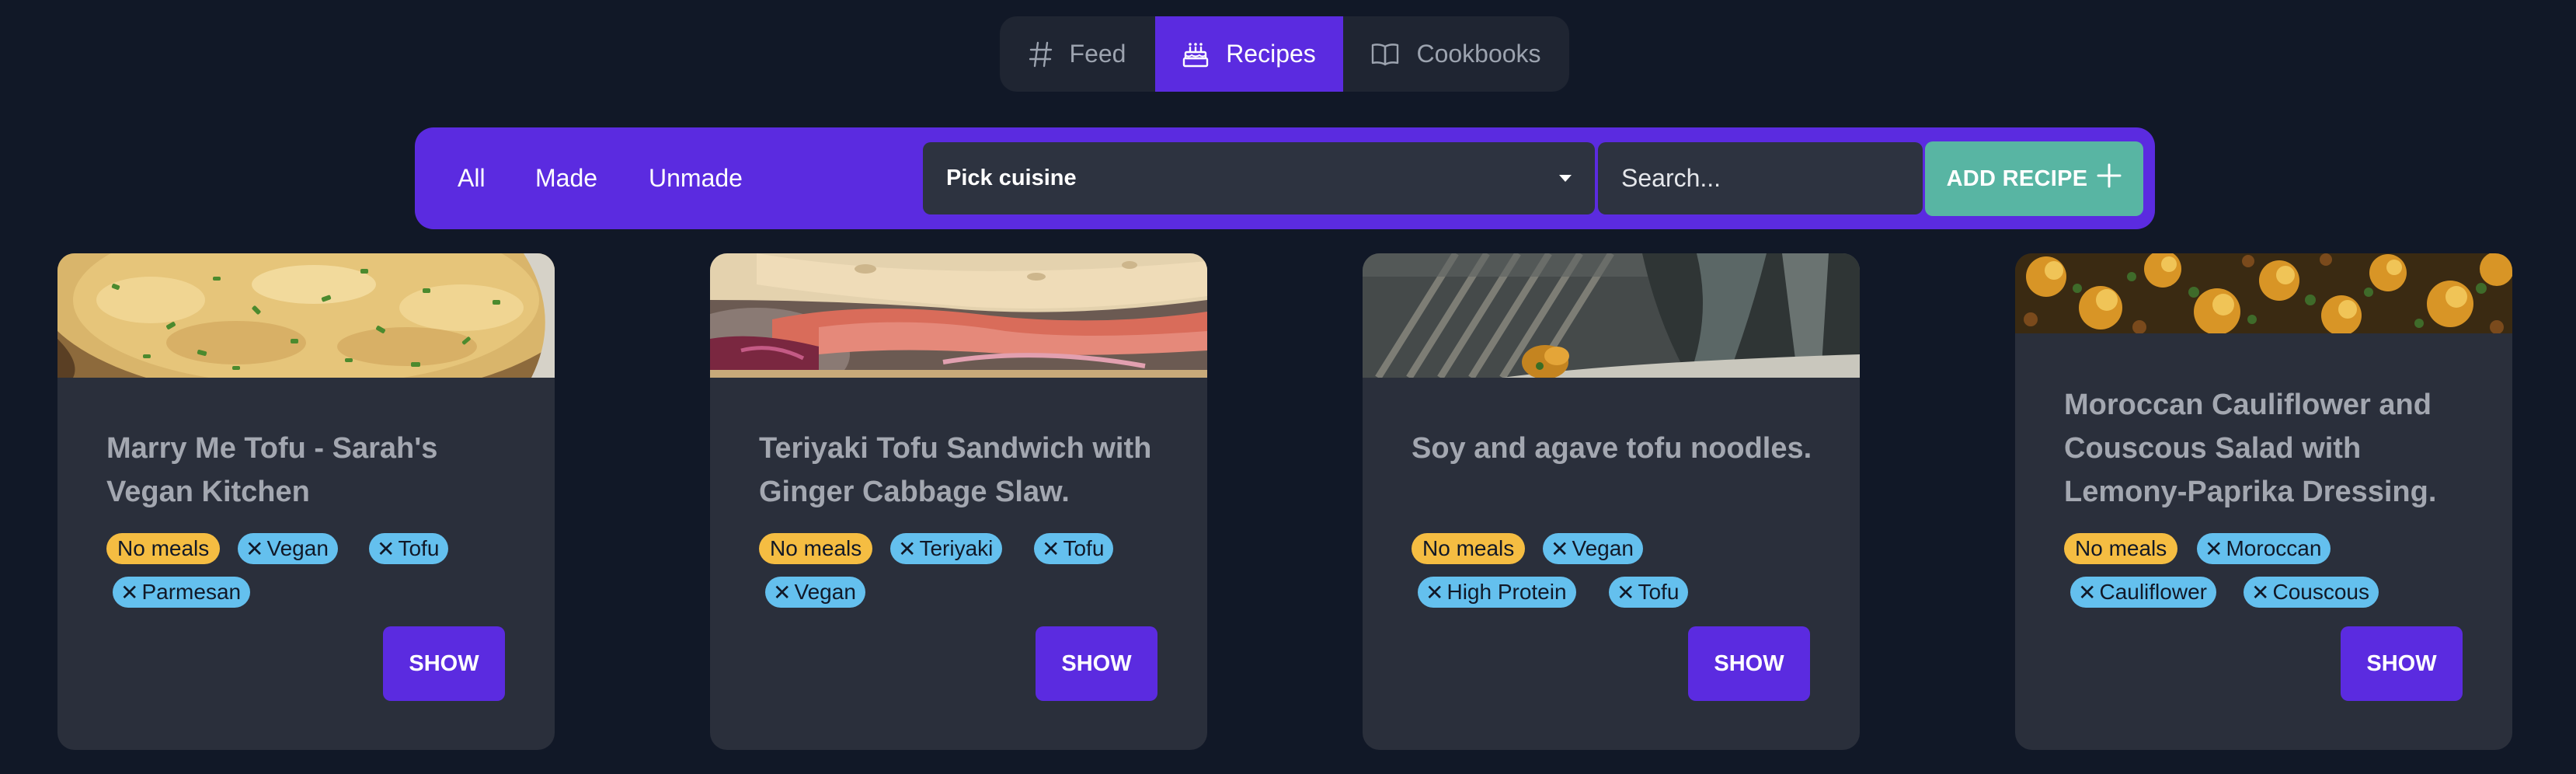  What do you see at coordinates (956, 548) in the screenshot?
I see `tag-label: Teriyaki` at bounding box center [956, 548].